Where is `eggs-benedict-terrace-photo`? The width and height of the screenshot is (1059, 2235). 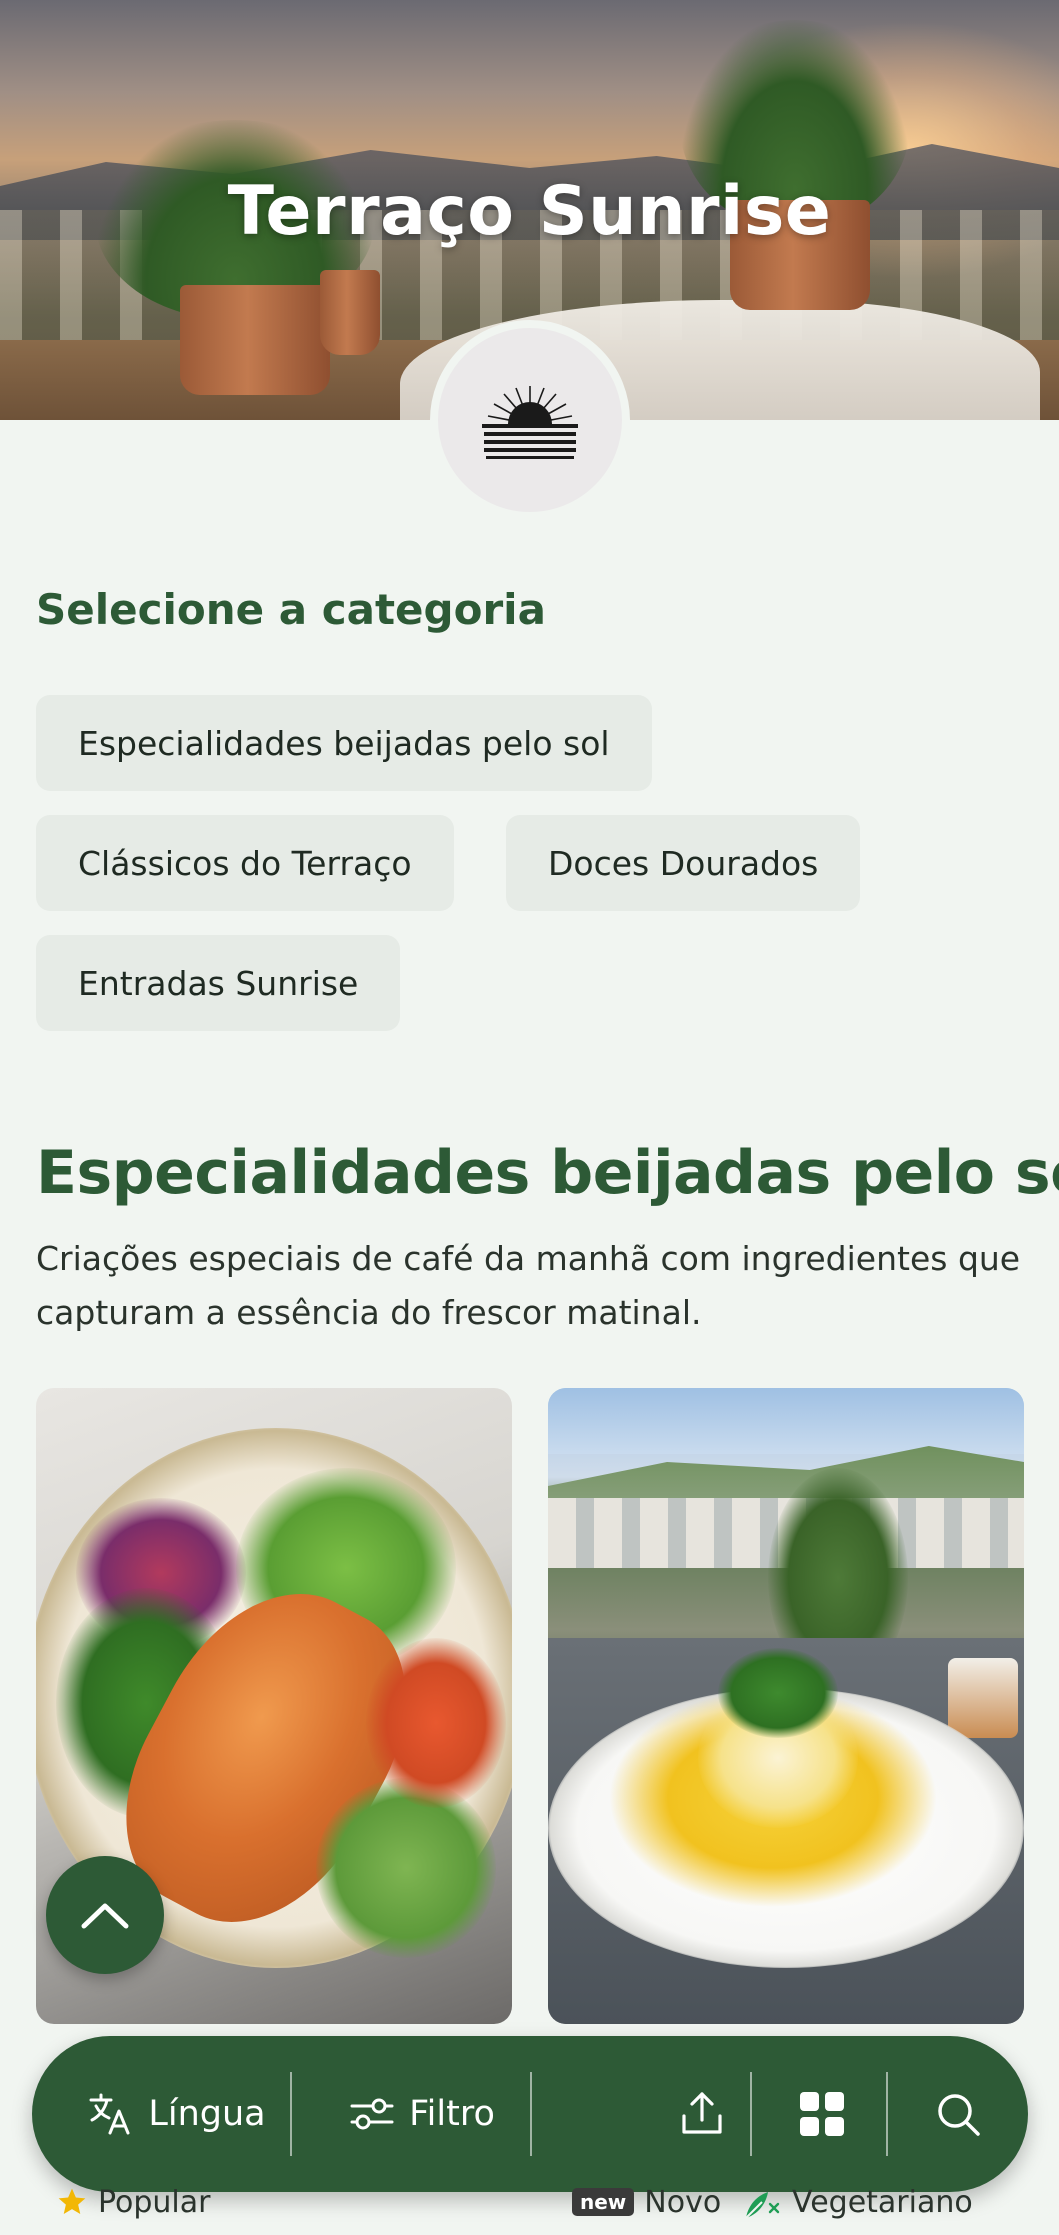
eggs-benedict-terrace-photo is located at coordinates (786, 1706).